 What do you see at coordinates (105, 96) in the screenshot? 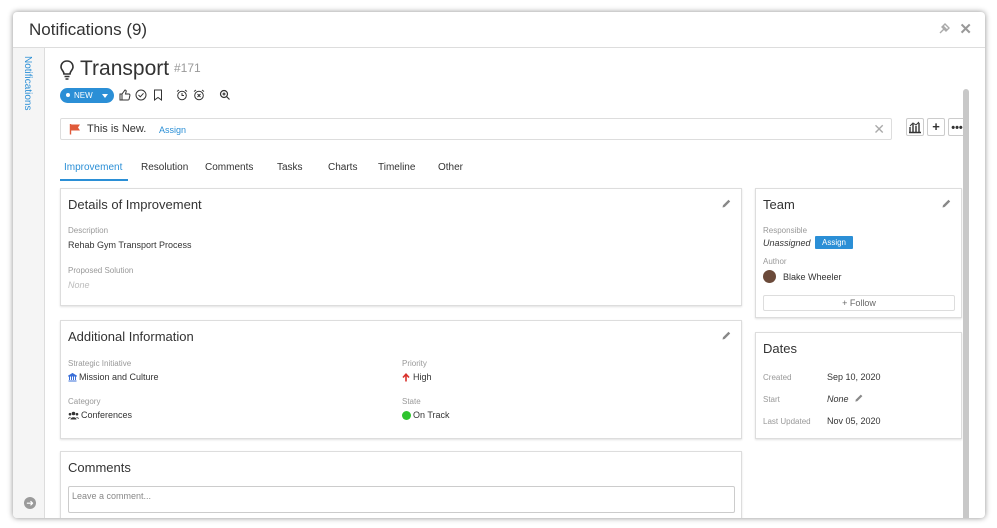
I see `chevron-down-icon` at bounding box center [105, 96].